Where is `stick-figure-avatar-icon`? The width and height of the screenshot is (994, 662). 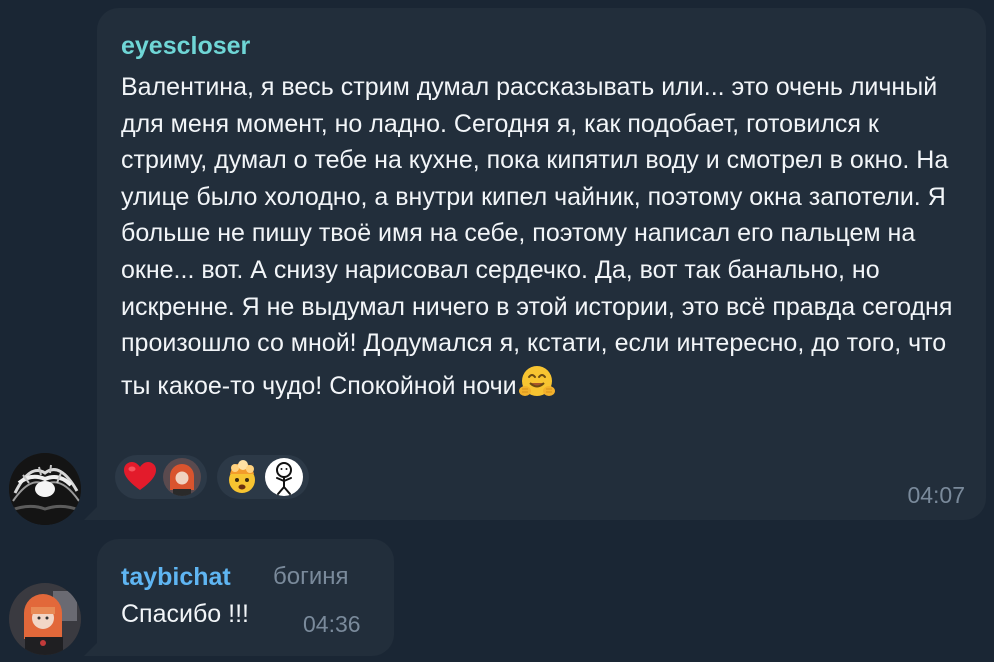 stick-figure-avatar-icon is located at coordinates (284, 477).